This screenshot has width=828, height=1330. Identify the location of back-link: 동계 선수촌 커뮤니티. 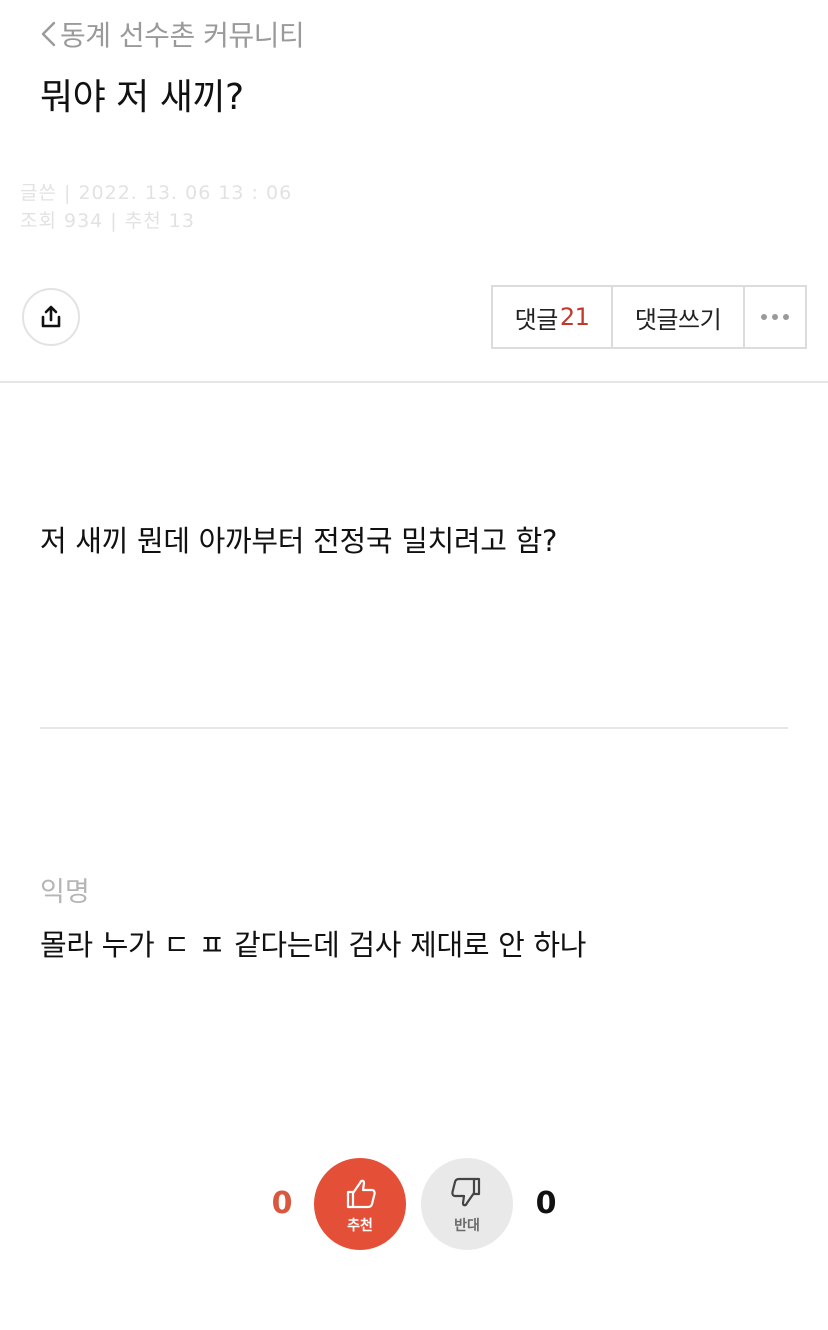
(171, 34).